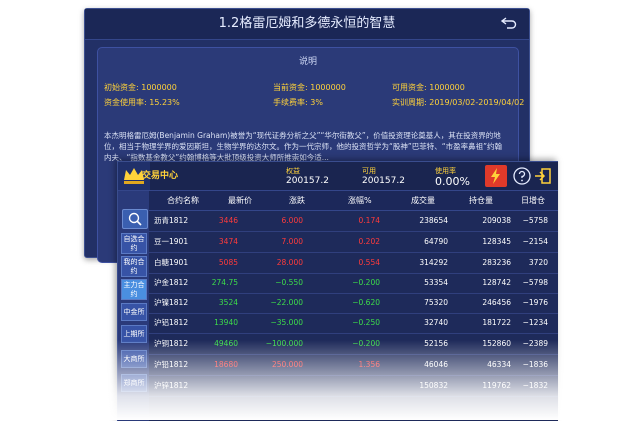 The image size is (638, 421). Describe the element at coordinates (436, 364) in the screenshot. I see `cell-volume: 46046` at that location.